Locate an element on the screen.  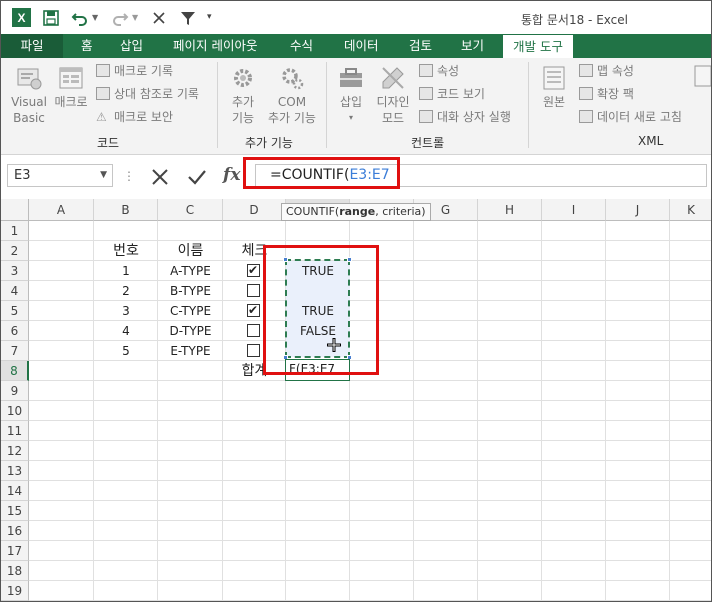
undo-dropdown-icon: ▼ is located at coordinates (95, 17).